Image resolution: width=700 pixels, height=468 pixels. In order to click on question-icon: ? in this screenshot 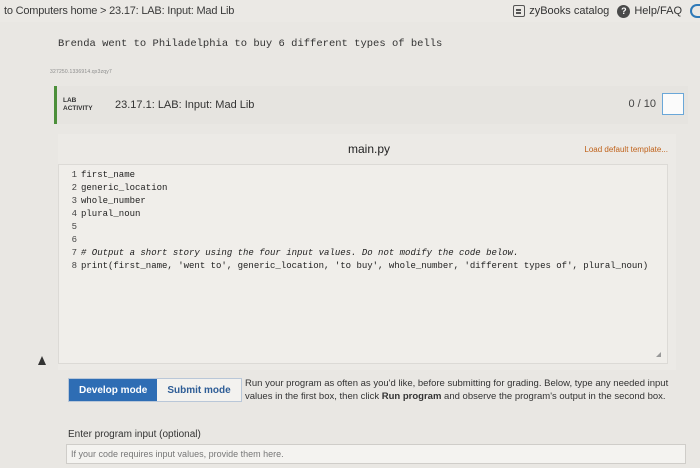, I will do `click(624, 11)`.